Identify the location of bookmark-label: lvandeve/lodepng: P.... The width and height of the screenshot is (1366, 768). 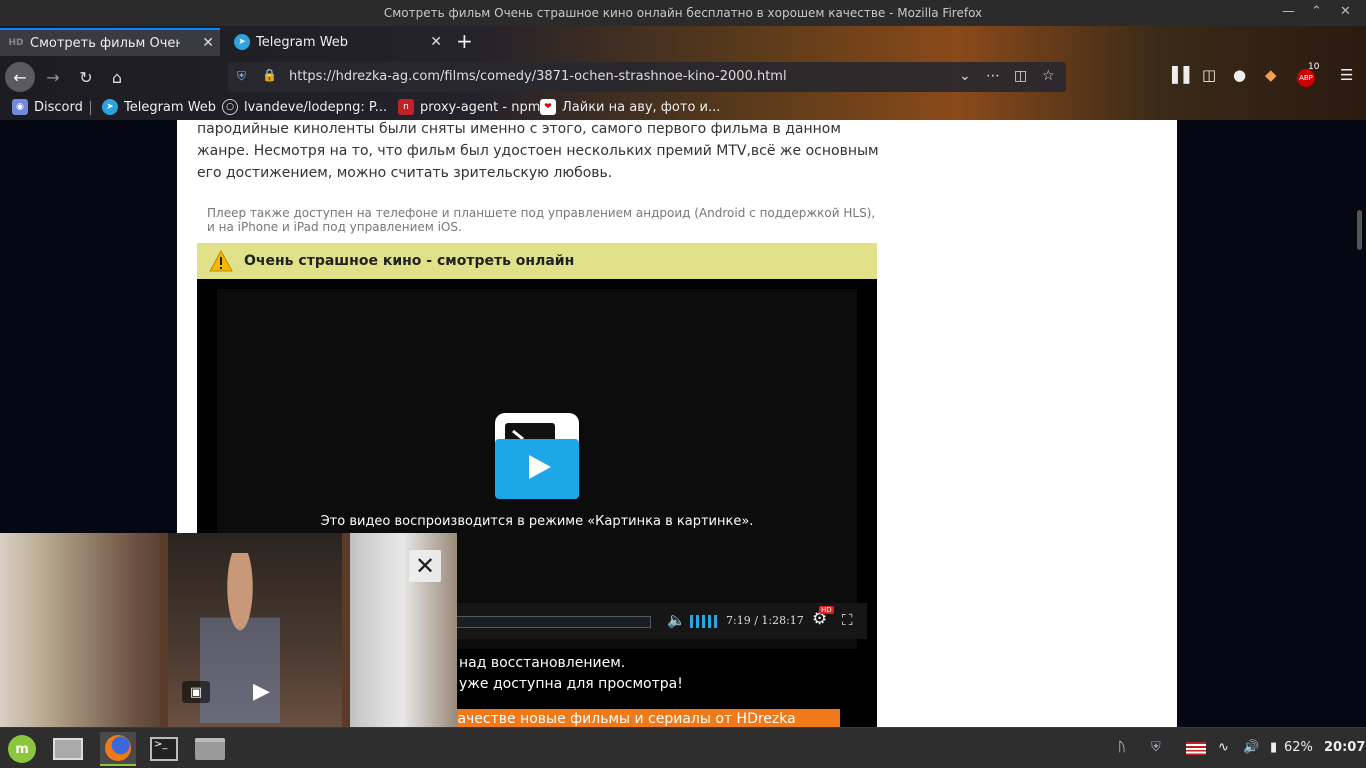
(316, 107).